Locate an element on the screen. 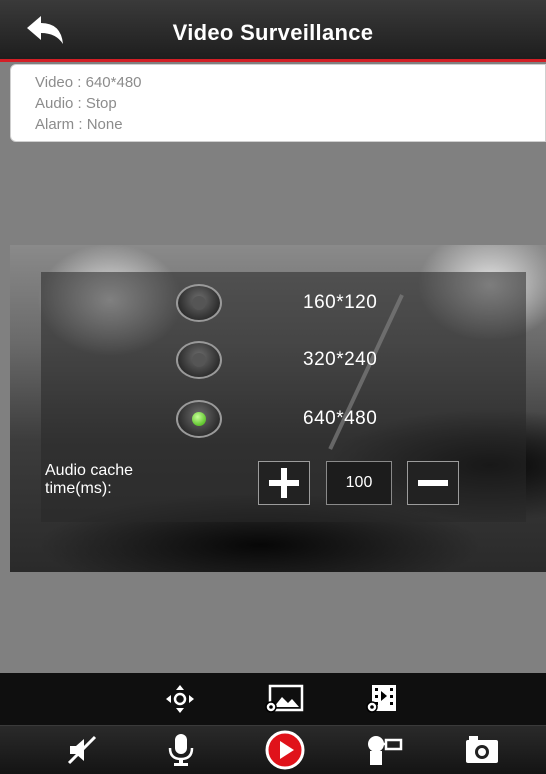 The image size is (546, 774). resolution-radio-selected is located at coordinates (199, 419).